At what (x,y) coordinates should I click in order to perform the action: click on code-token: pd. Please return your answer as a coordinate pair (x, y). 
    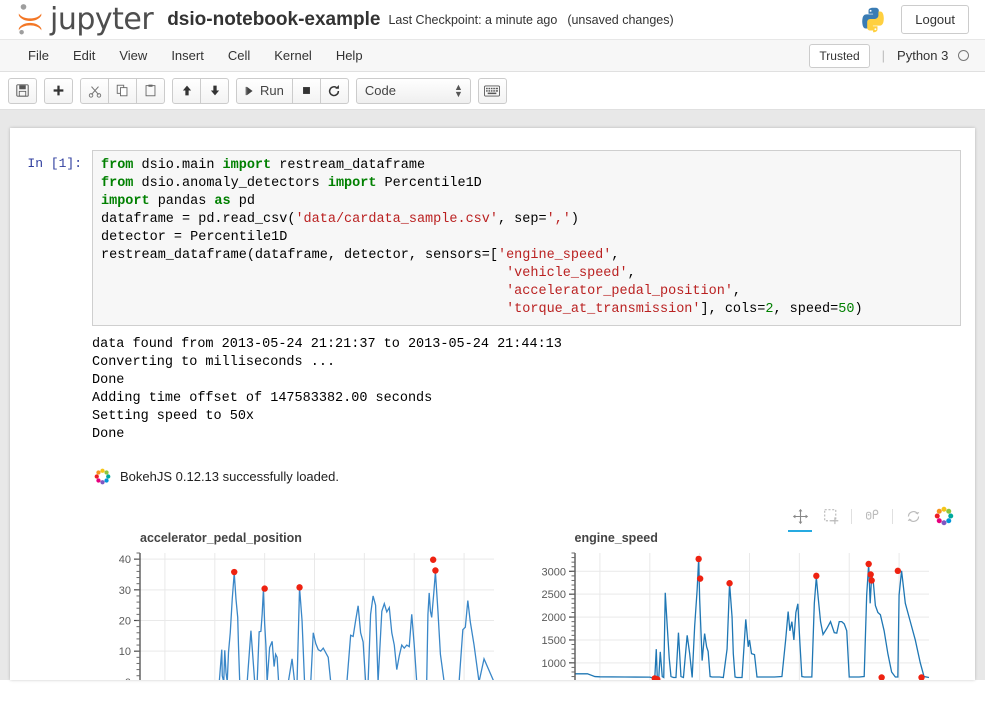
    Looking at the image, I should click on (242, 201).